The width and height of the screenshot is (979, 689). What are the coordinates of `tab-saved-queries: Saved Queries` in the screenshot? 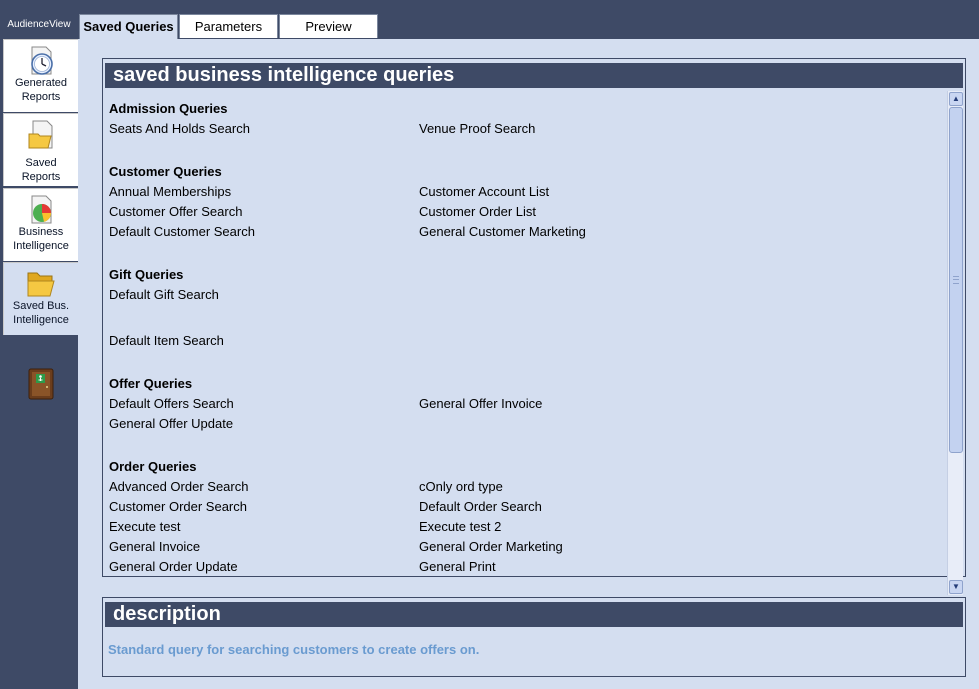 It's located at (128, 27).